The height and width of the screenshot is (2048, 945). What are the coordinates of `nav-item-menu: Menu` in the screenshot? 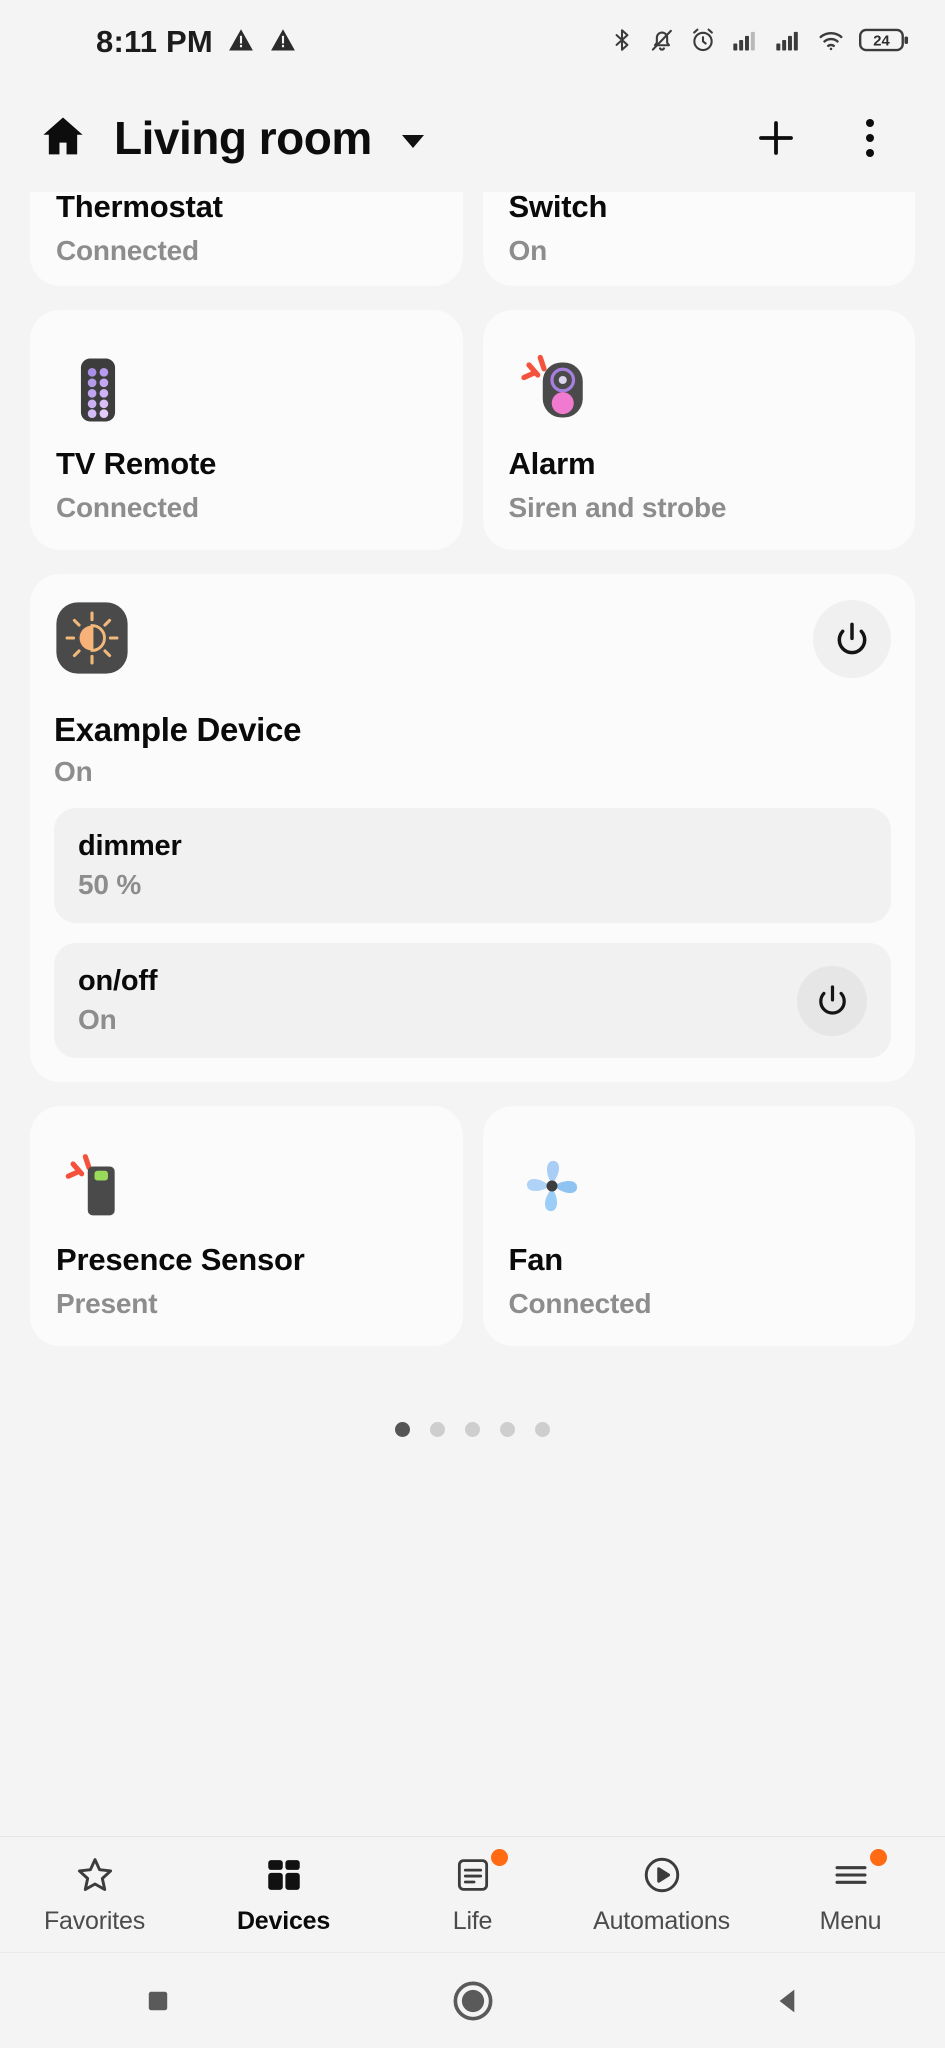 It's located at (850, 1892).